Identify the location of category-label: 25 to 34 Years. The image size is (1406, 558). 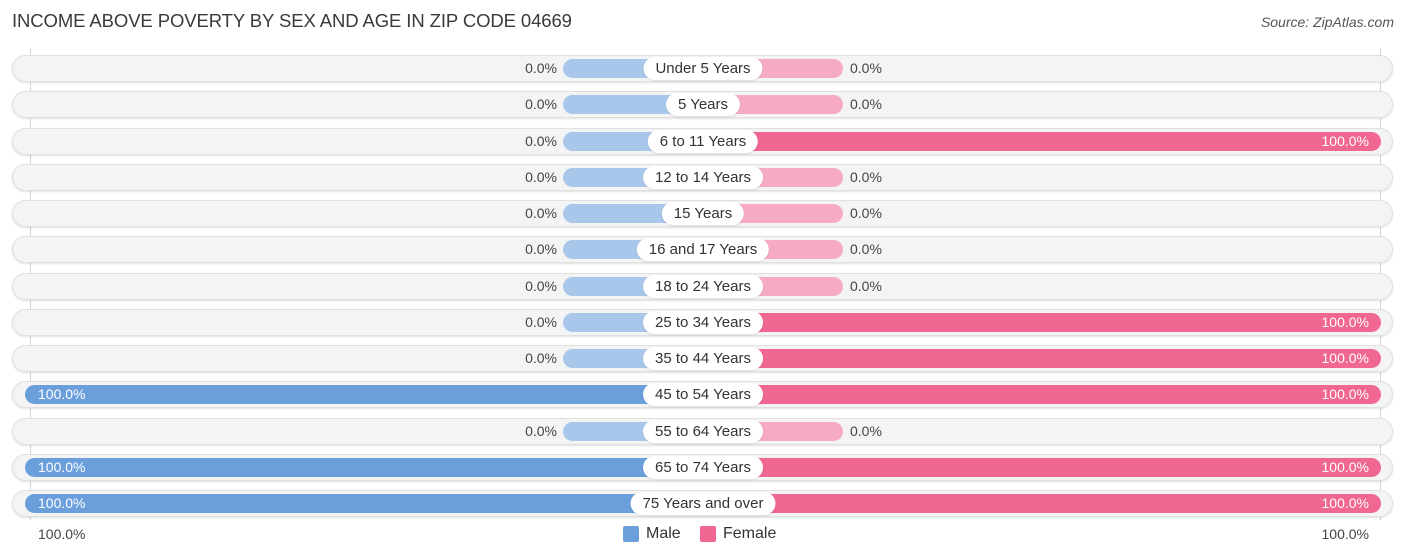
(703, 322).